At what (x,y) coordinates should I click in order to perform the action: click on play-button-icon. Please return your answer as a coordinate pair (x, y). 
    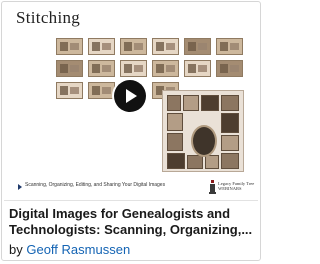
    Looking at the image, I should click on (130, 96).